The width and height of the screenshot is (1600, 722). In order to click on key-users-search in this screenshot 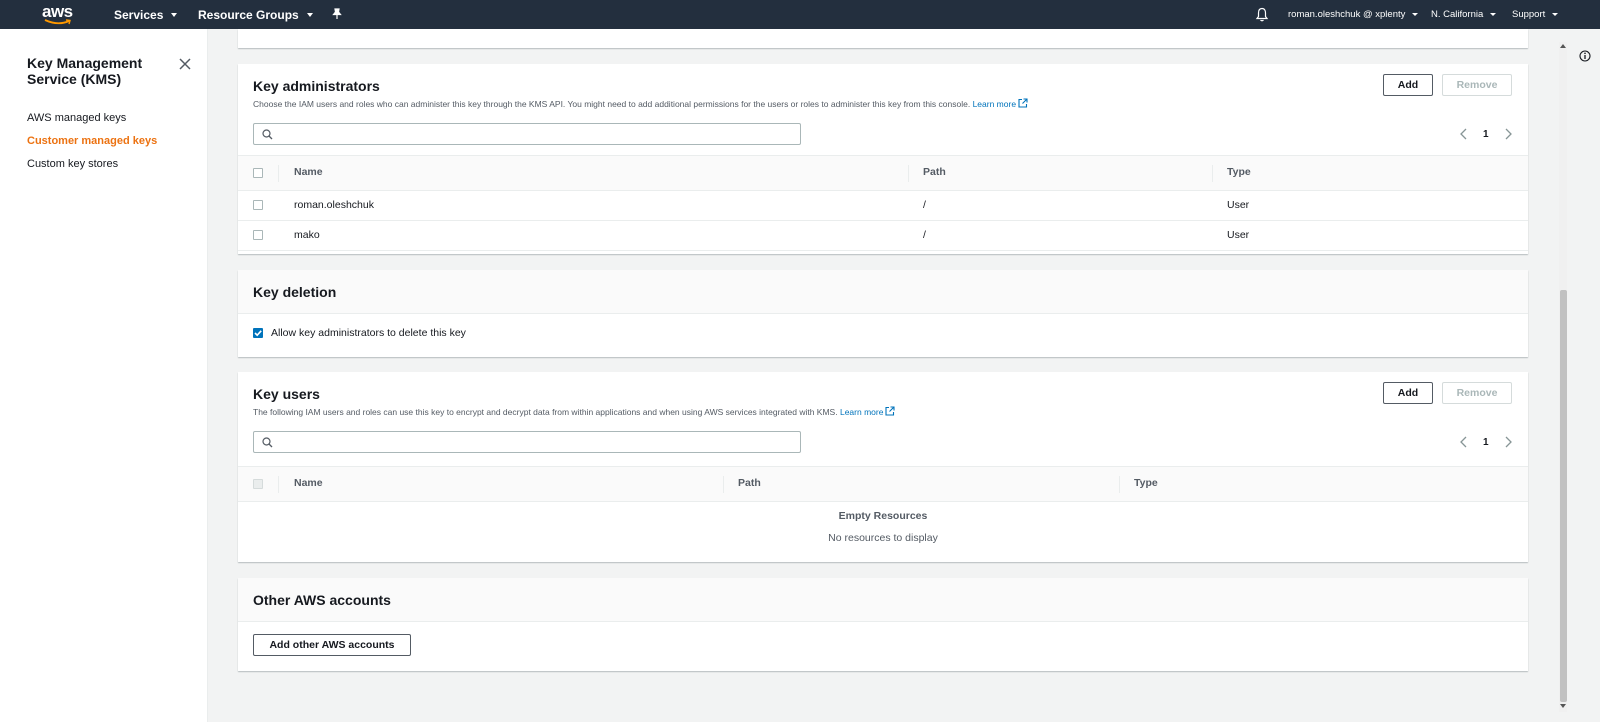, I will do `click(527, 442)`.